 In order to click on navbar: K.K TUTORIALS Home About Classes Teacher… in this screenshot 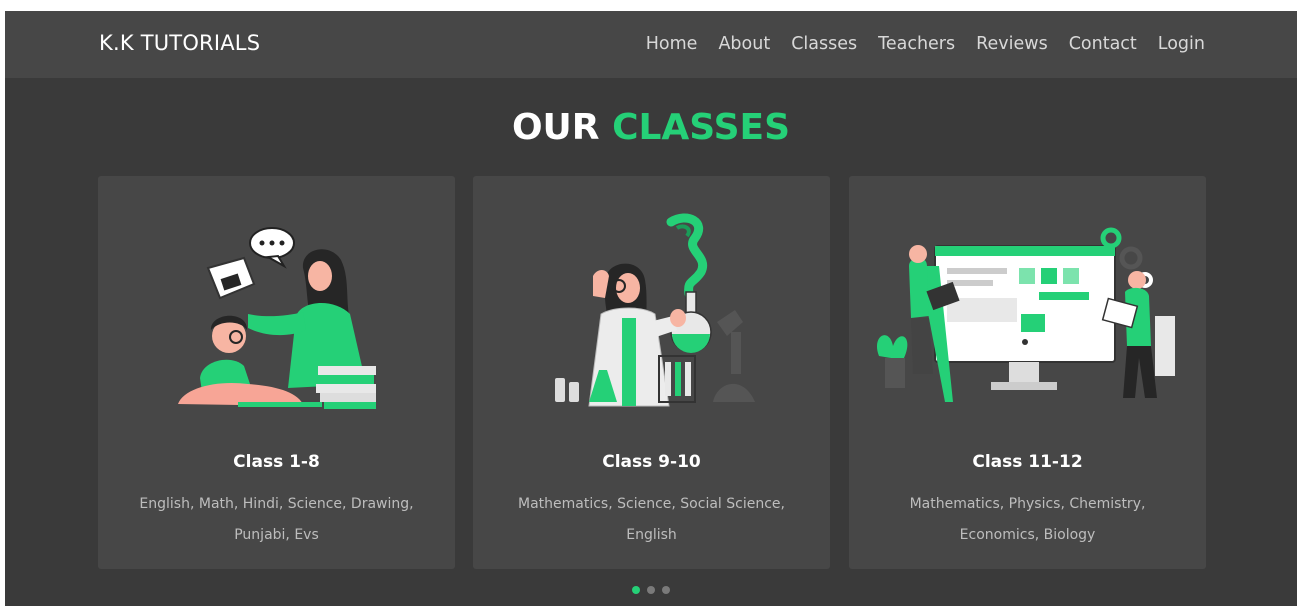, I will do `click(651, 44)`.